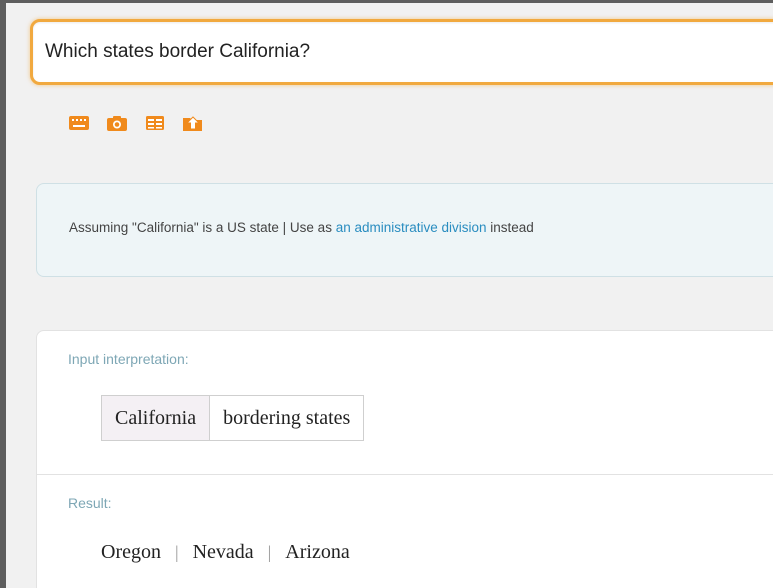 The image size is (773, 588). I want to click on result-title: Result:, so click(90, 503).